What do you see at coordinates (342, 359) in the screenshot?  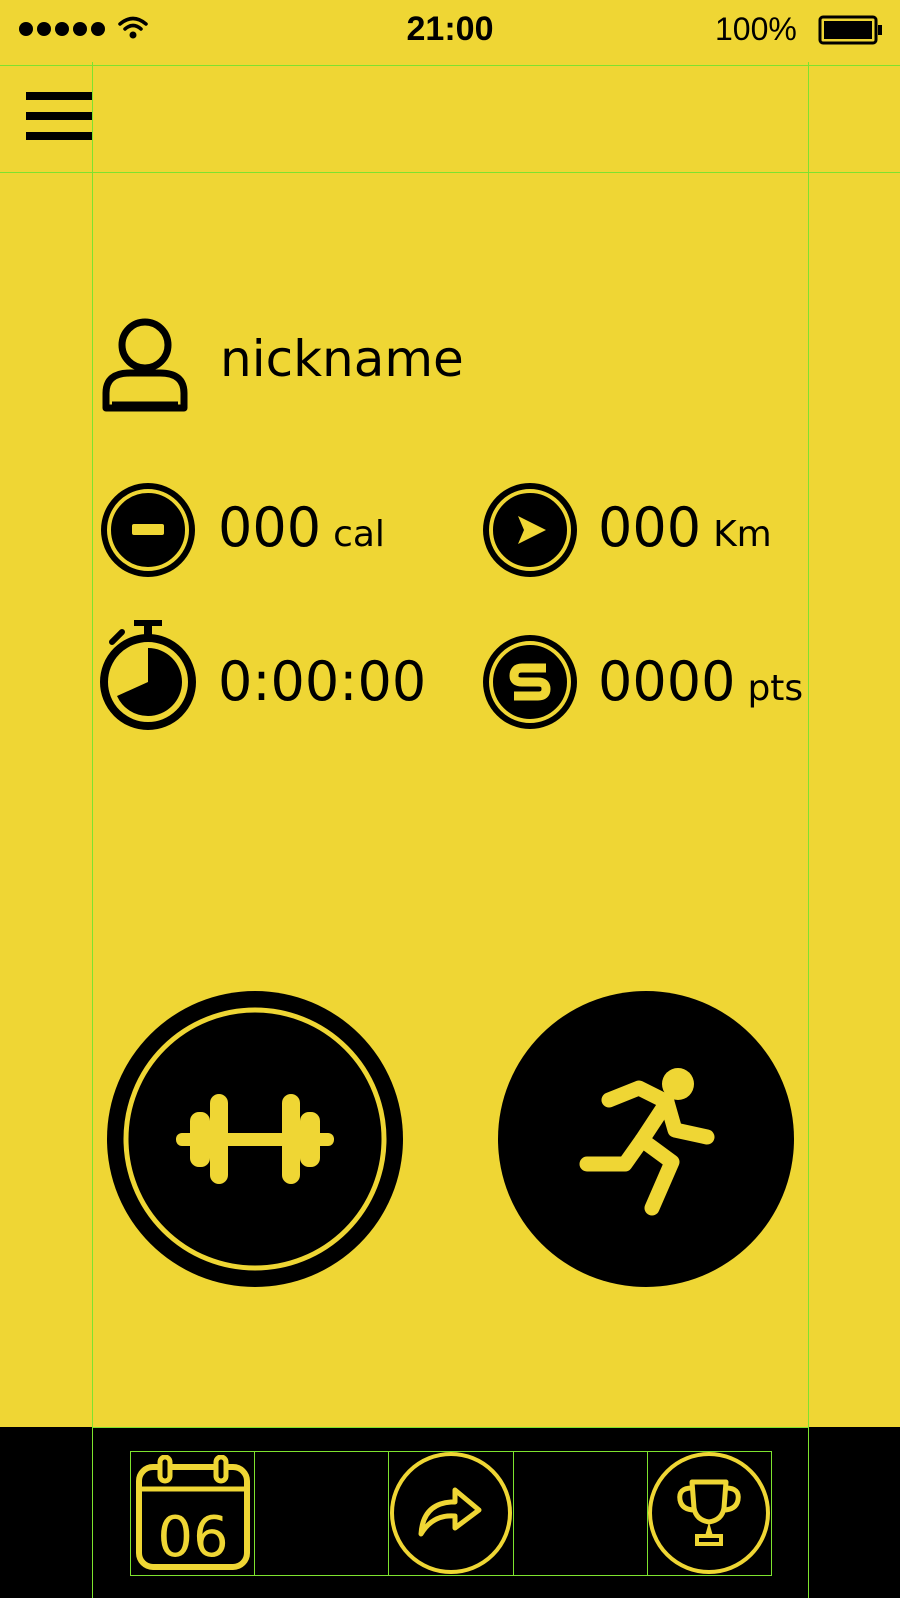 I see `nickname-label: nickname` at bounding box center [342, 359].